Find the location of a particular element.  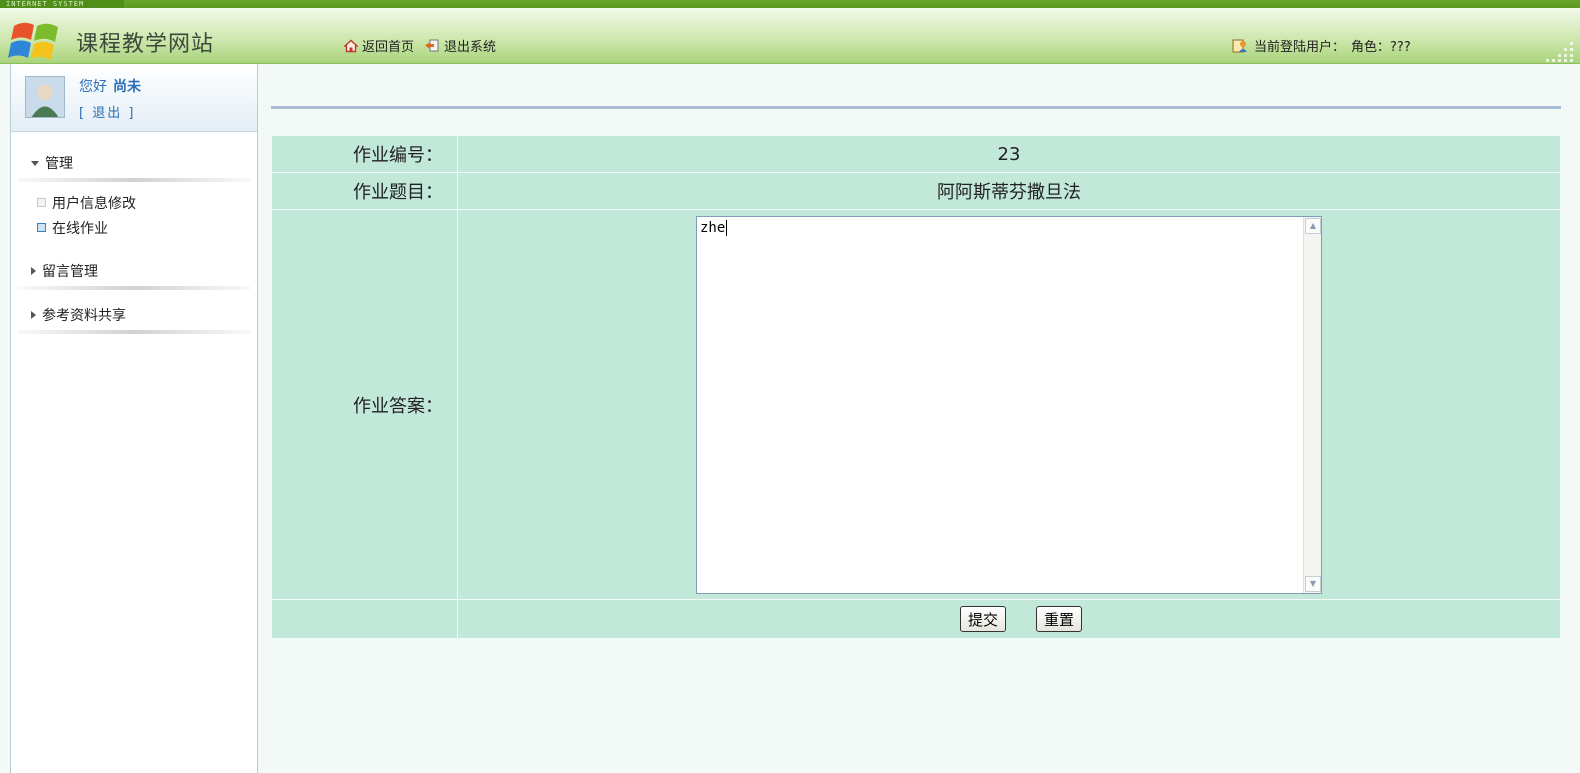

decorative-dots is located at coordinates (1559, 52).